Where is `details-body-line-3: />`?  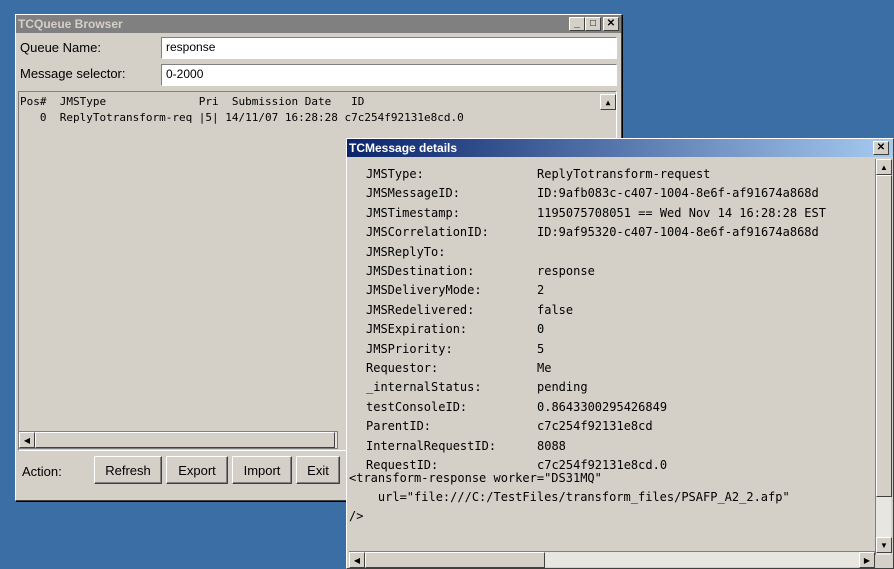
details-body-line-3: /> is located at coordinates (356, 516).